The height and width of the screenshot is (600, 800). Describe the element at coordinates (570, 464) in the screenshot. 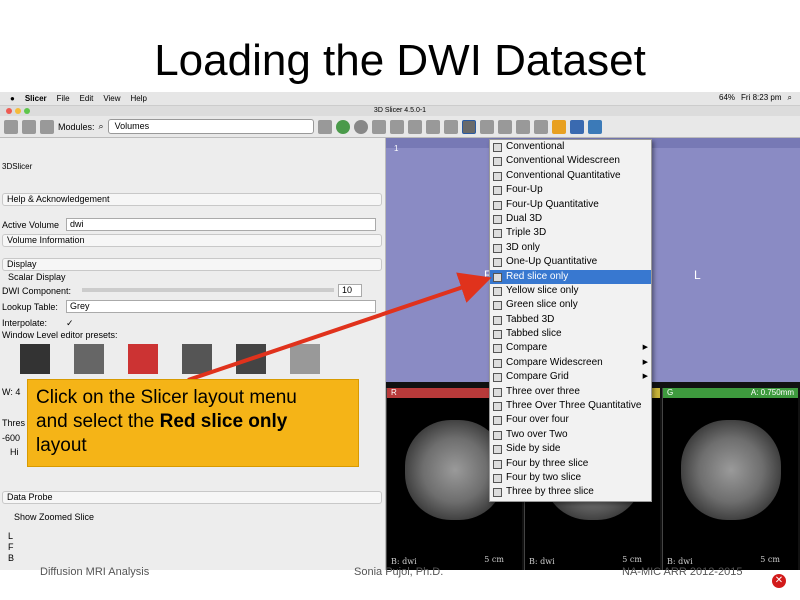

I see `layout-menu-item: Four by three slice` at that location.